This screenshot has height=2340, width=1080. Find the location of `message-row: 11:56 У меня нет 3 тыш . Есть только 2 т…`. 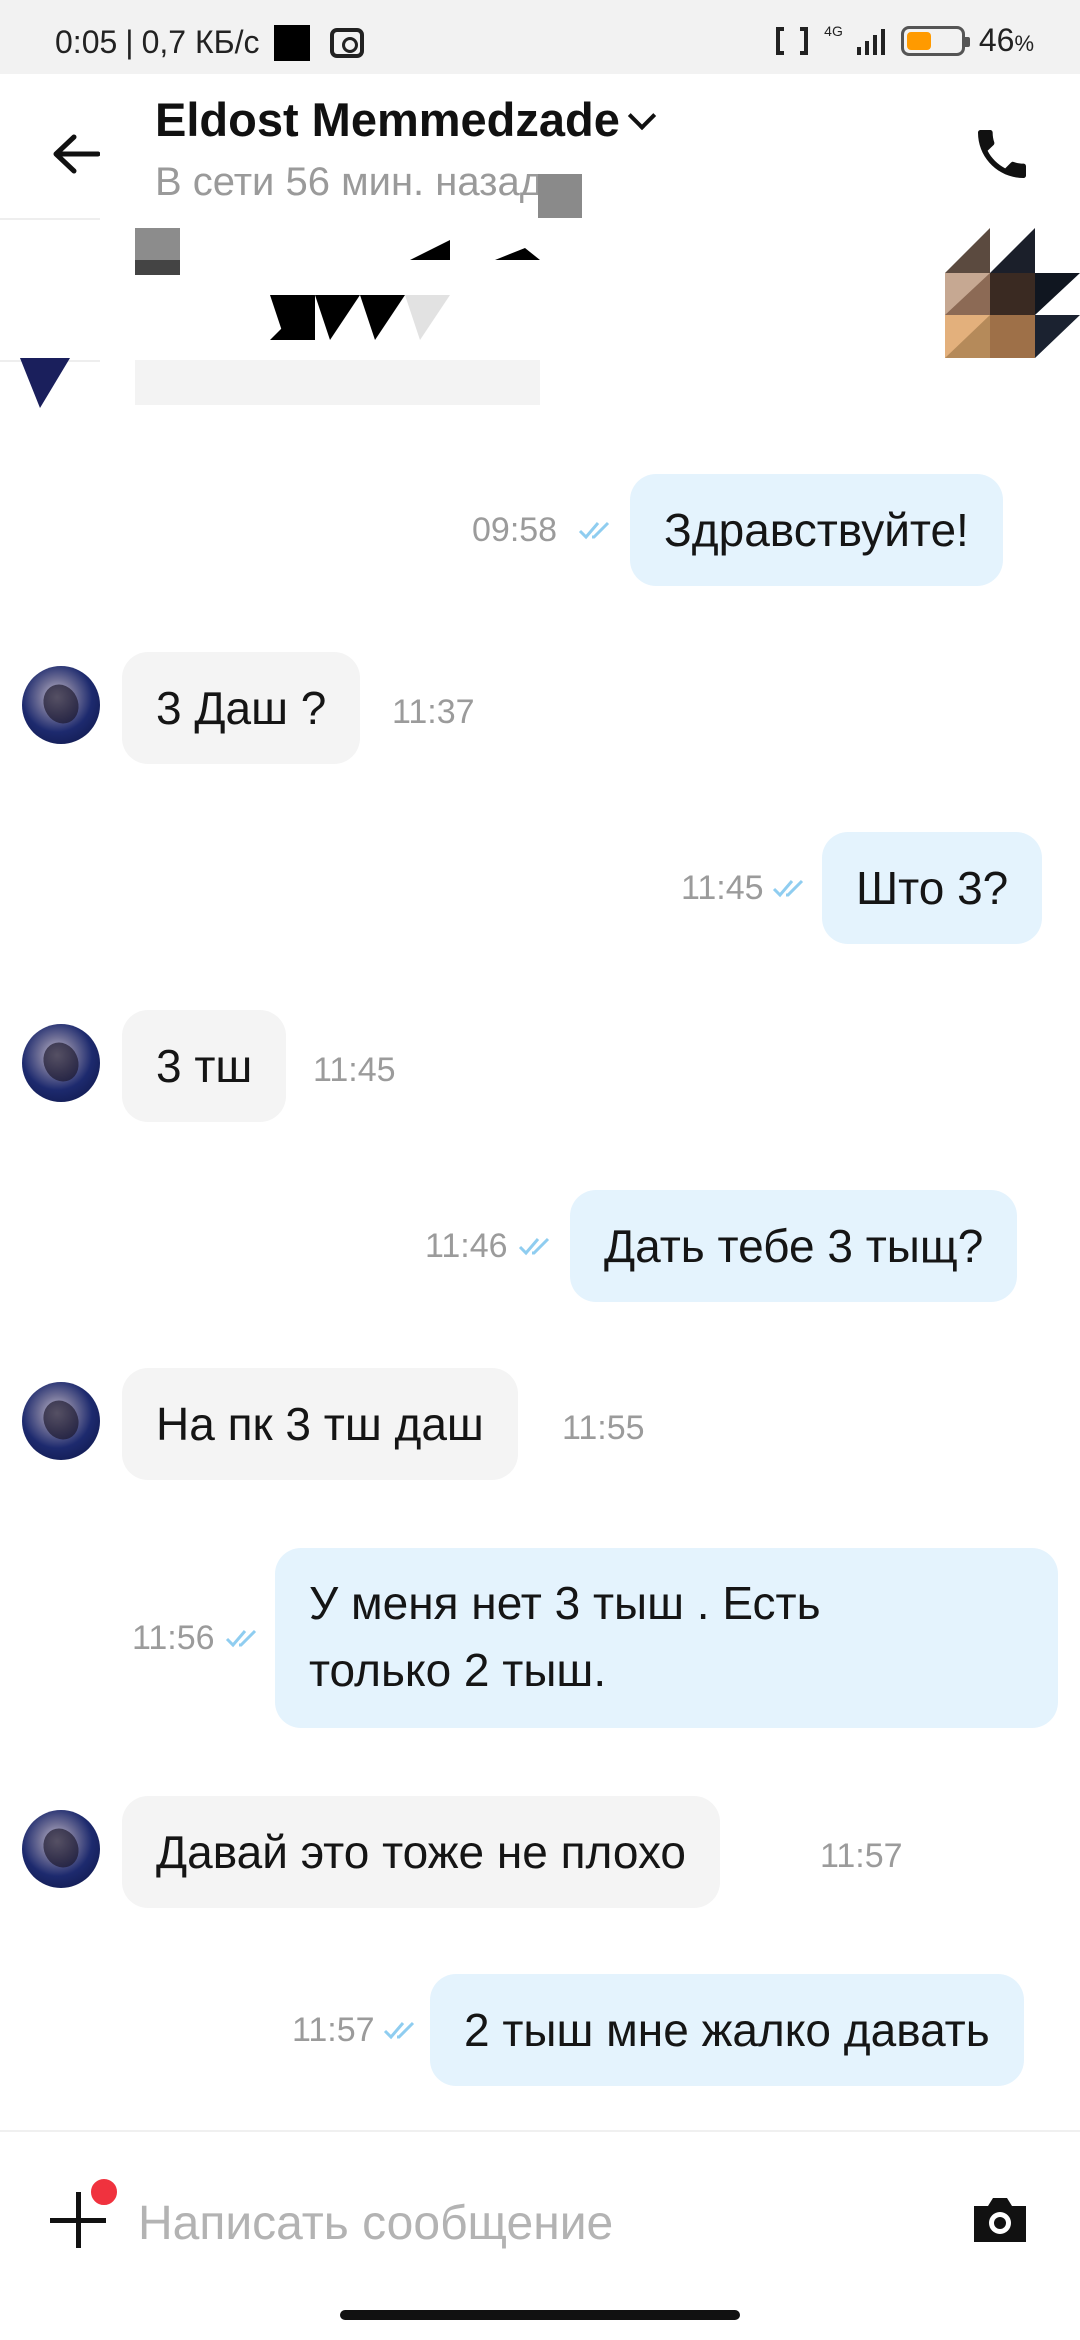

message-row: 11:56 У меня нет 3 тыш . Есть только 2 т… is located at coordinates (540, 1638).